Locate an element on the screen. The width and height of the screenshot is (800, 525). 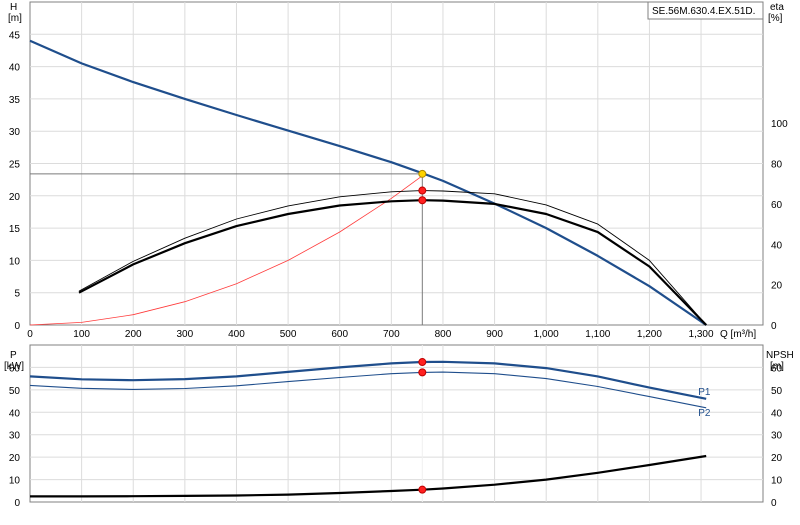
bottom-right-tick-label: 10 is located at coordinates (777, 481).